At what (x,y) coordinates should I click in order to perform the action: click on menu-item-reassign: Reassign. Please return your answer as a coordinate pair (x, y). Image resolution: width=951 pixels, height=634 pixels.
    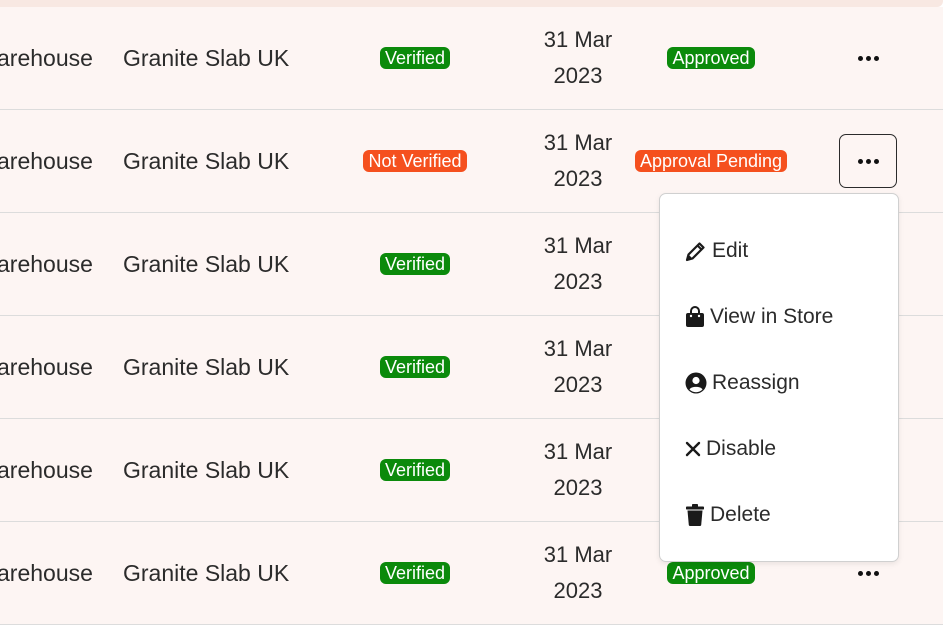
    Looking at the image, I should click on (742, 383).